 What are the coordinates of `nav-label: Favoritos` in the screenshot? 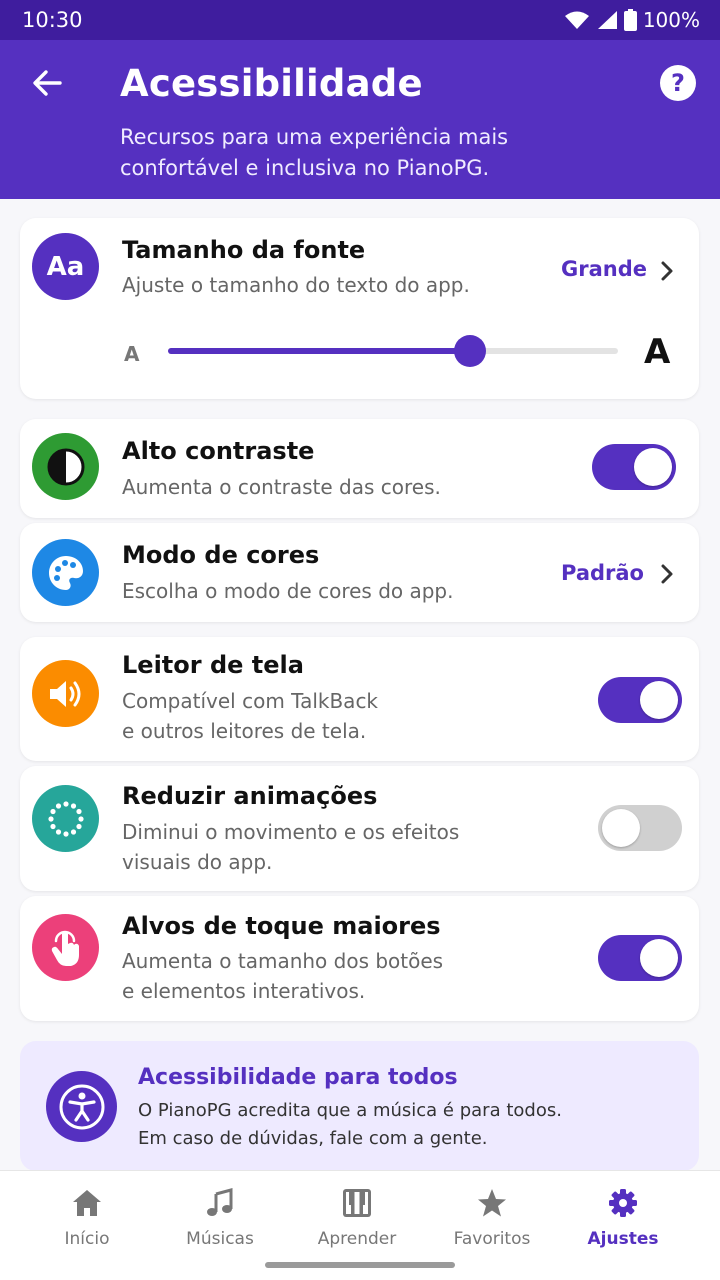 It's located at (492, 1239).